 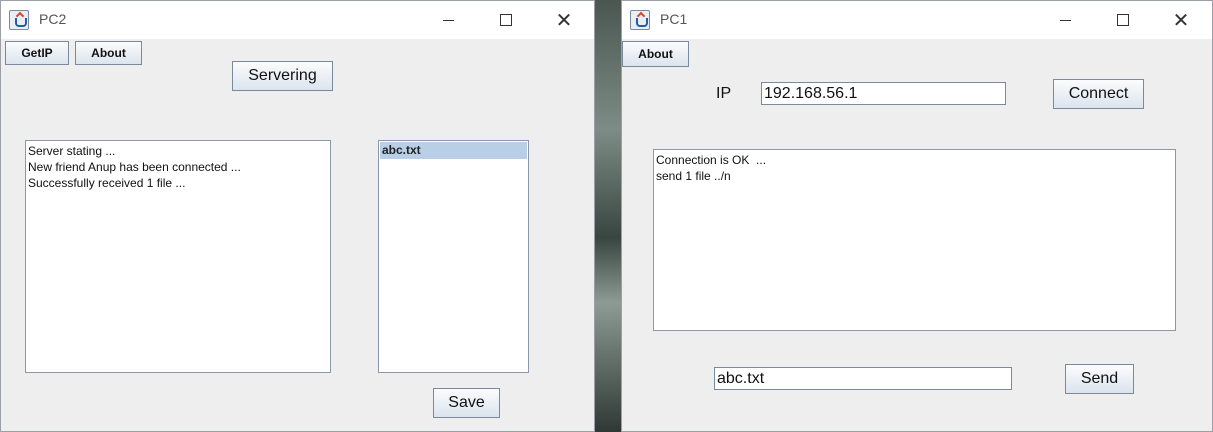 I want to click on pc2-window-title: PC2, so click(x=53, y=19).